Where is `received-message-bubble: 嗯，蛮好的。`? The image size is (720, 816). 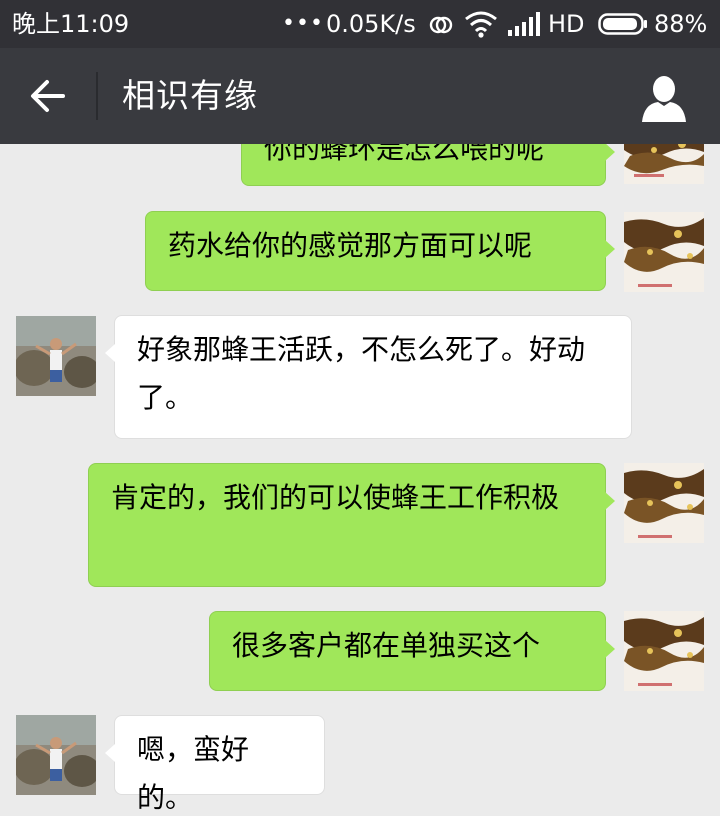
received-message-bubble: 嗯，蛮好的。 is located at coordinates (215, 764).